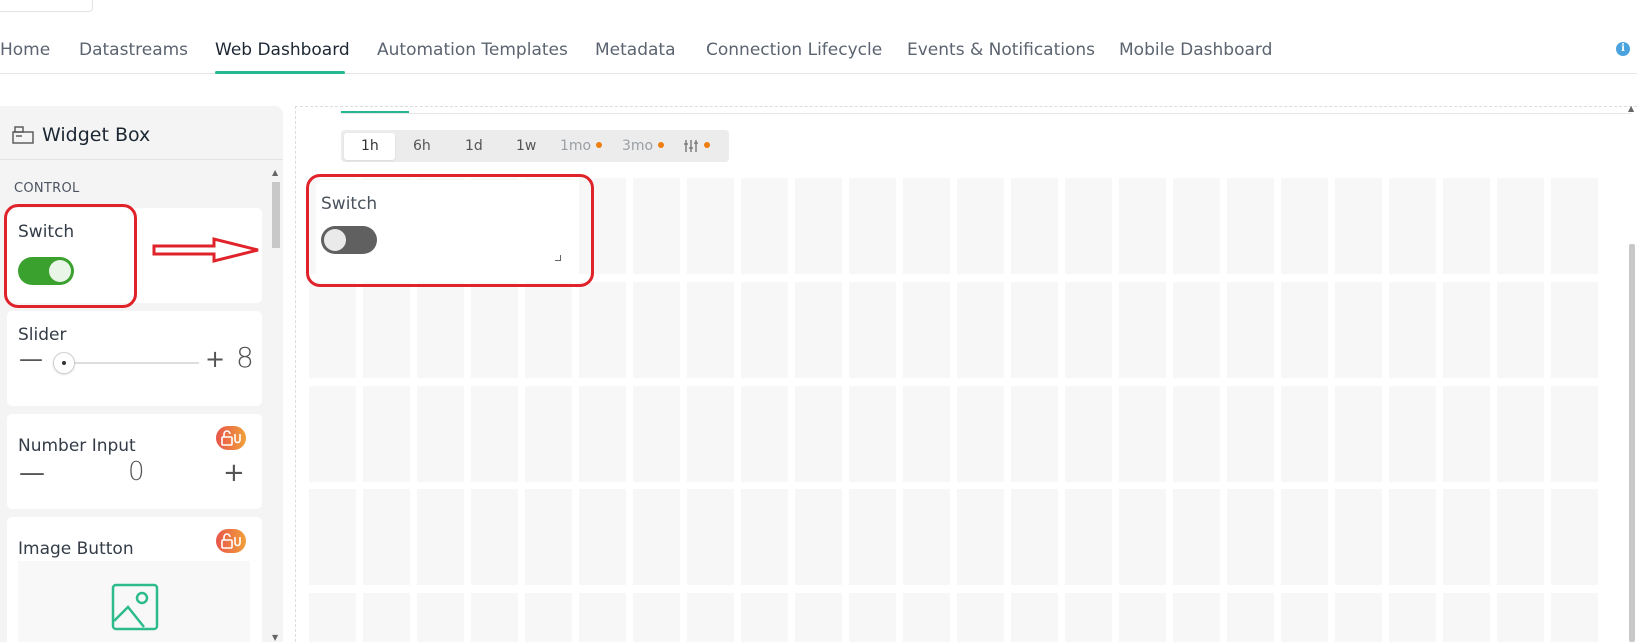  What do you see at coordinates (134, 579) in the screenshot?
I see `widget-card-image-button: Image Button` at bounding box center [134, 579].